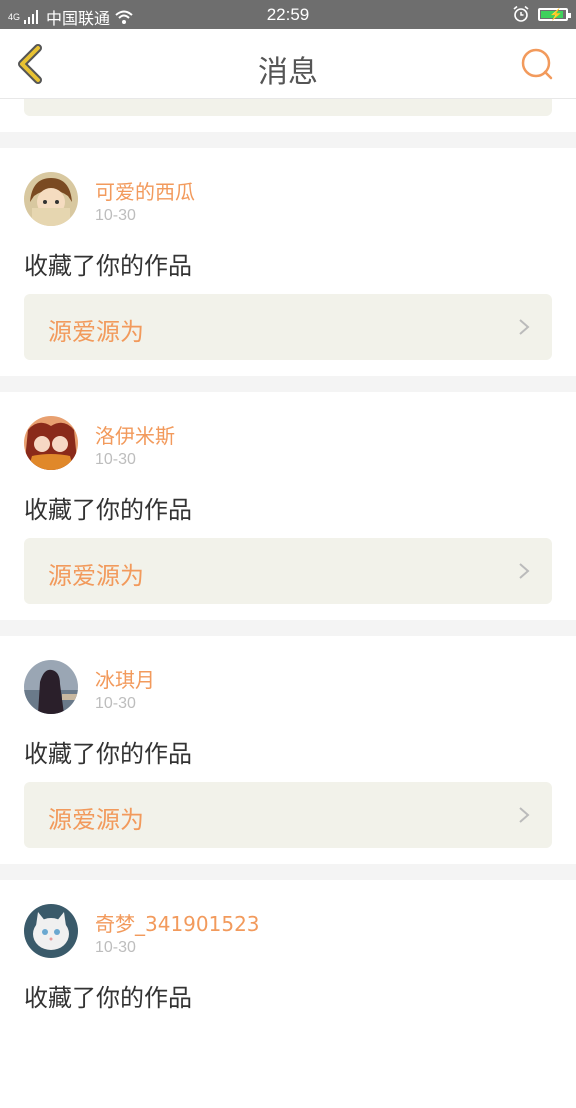  What do you see at coordinates (554, 14) in the screenshot?
I see `battery-charging-icon: ⚡` at bounding box center [554, 14].